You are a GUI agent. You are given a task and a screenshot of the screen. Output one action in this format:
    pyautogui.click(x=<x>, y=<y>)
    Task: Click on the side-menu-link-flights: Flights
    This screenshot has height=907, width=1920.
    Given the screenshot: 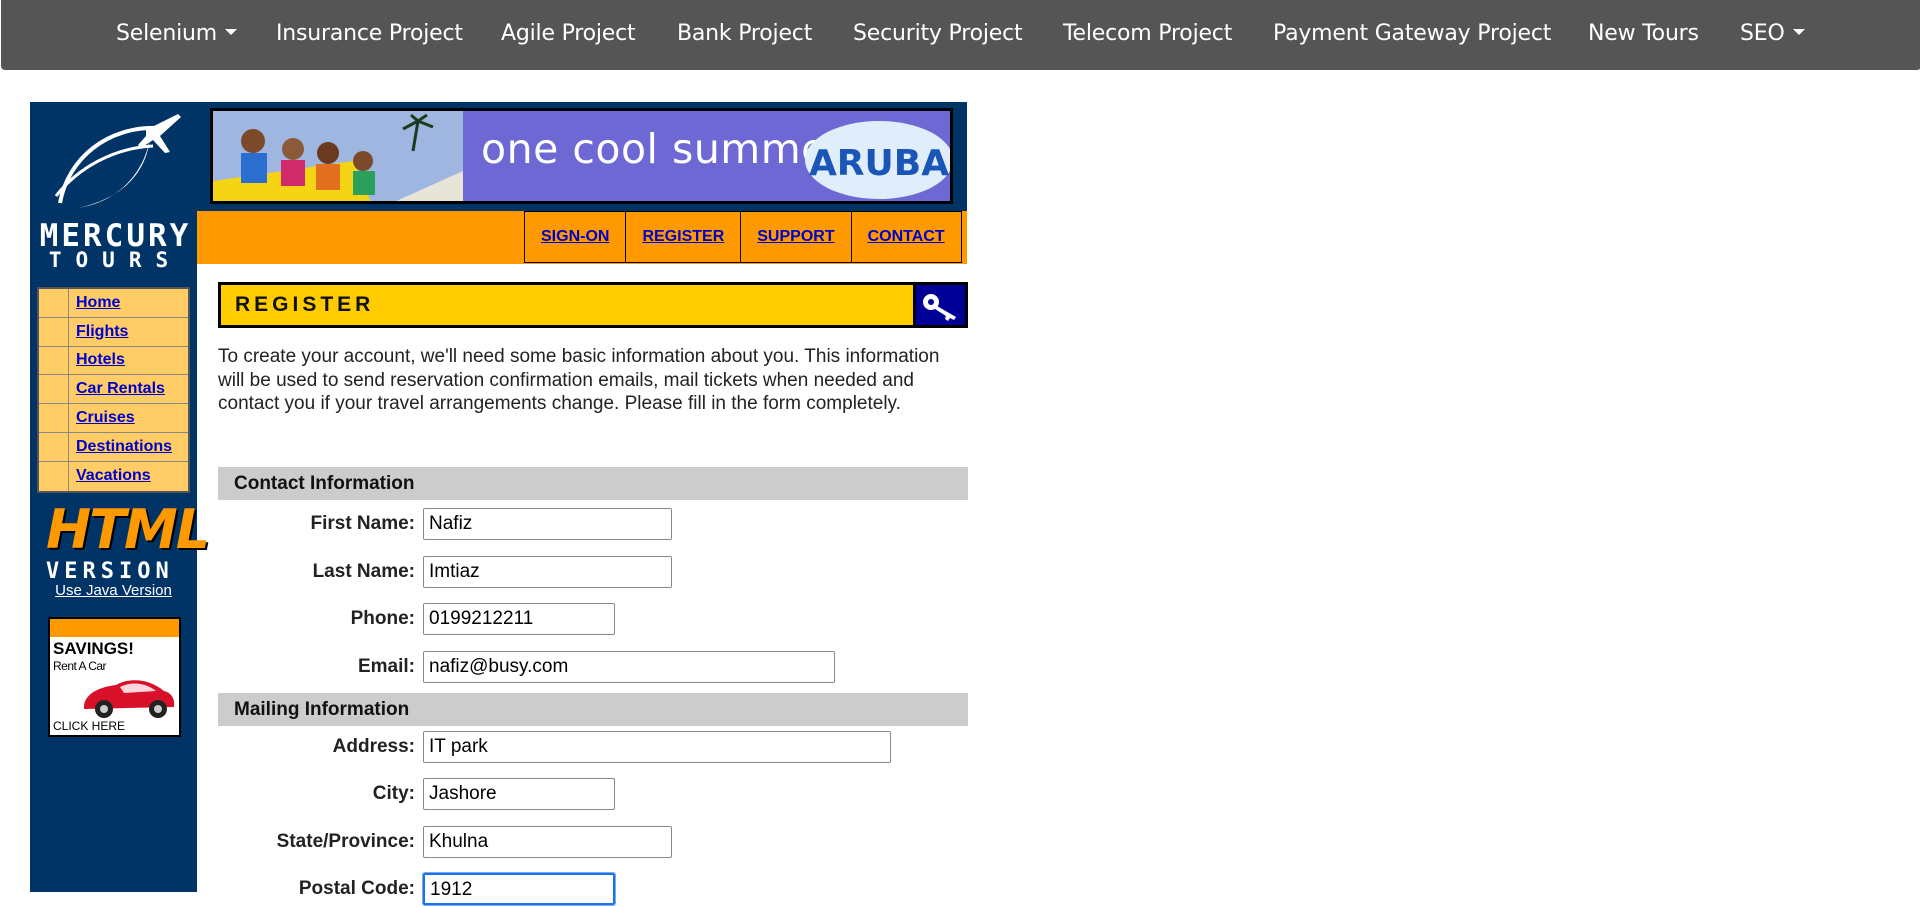 What is the action you would take?
    pyautogui.click(x=98, y=332)
    